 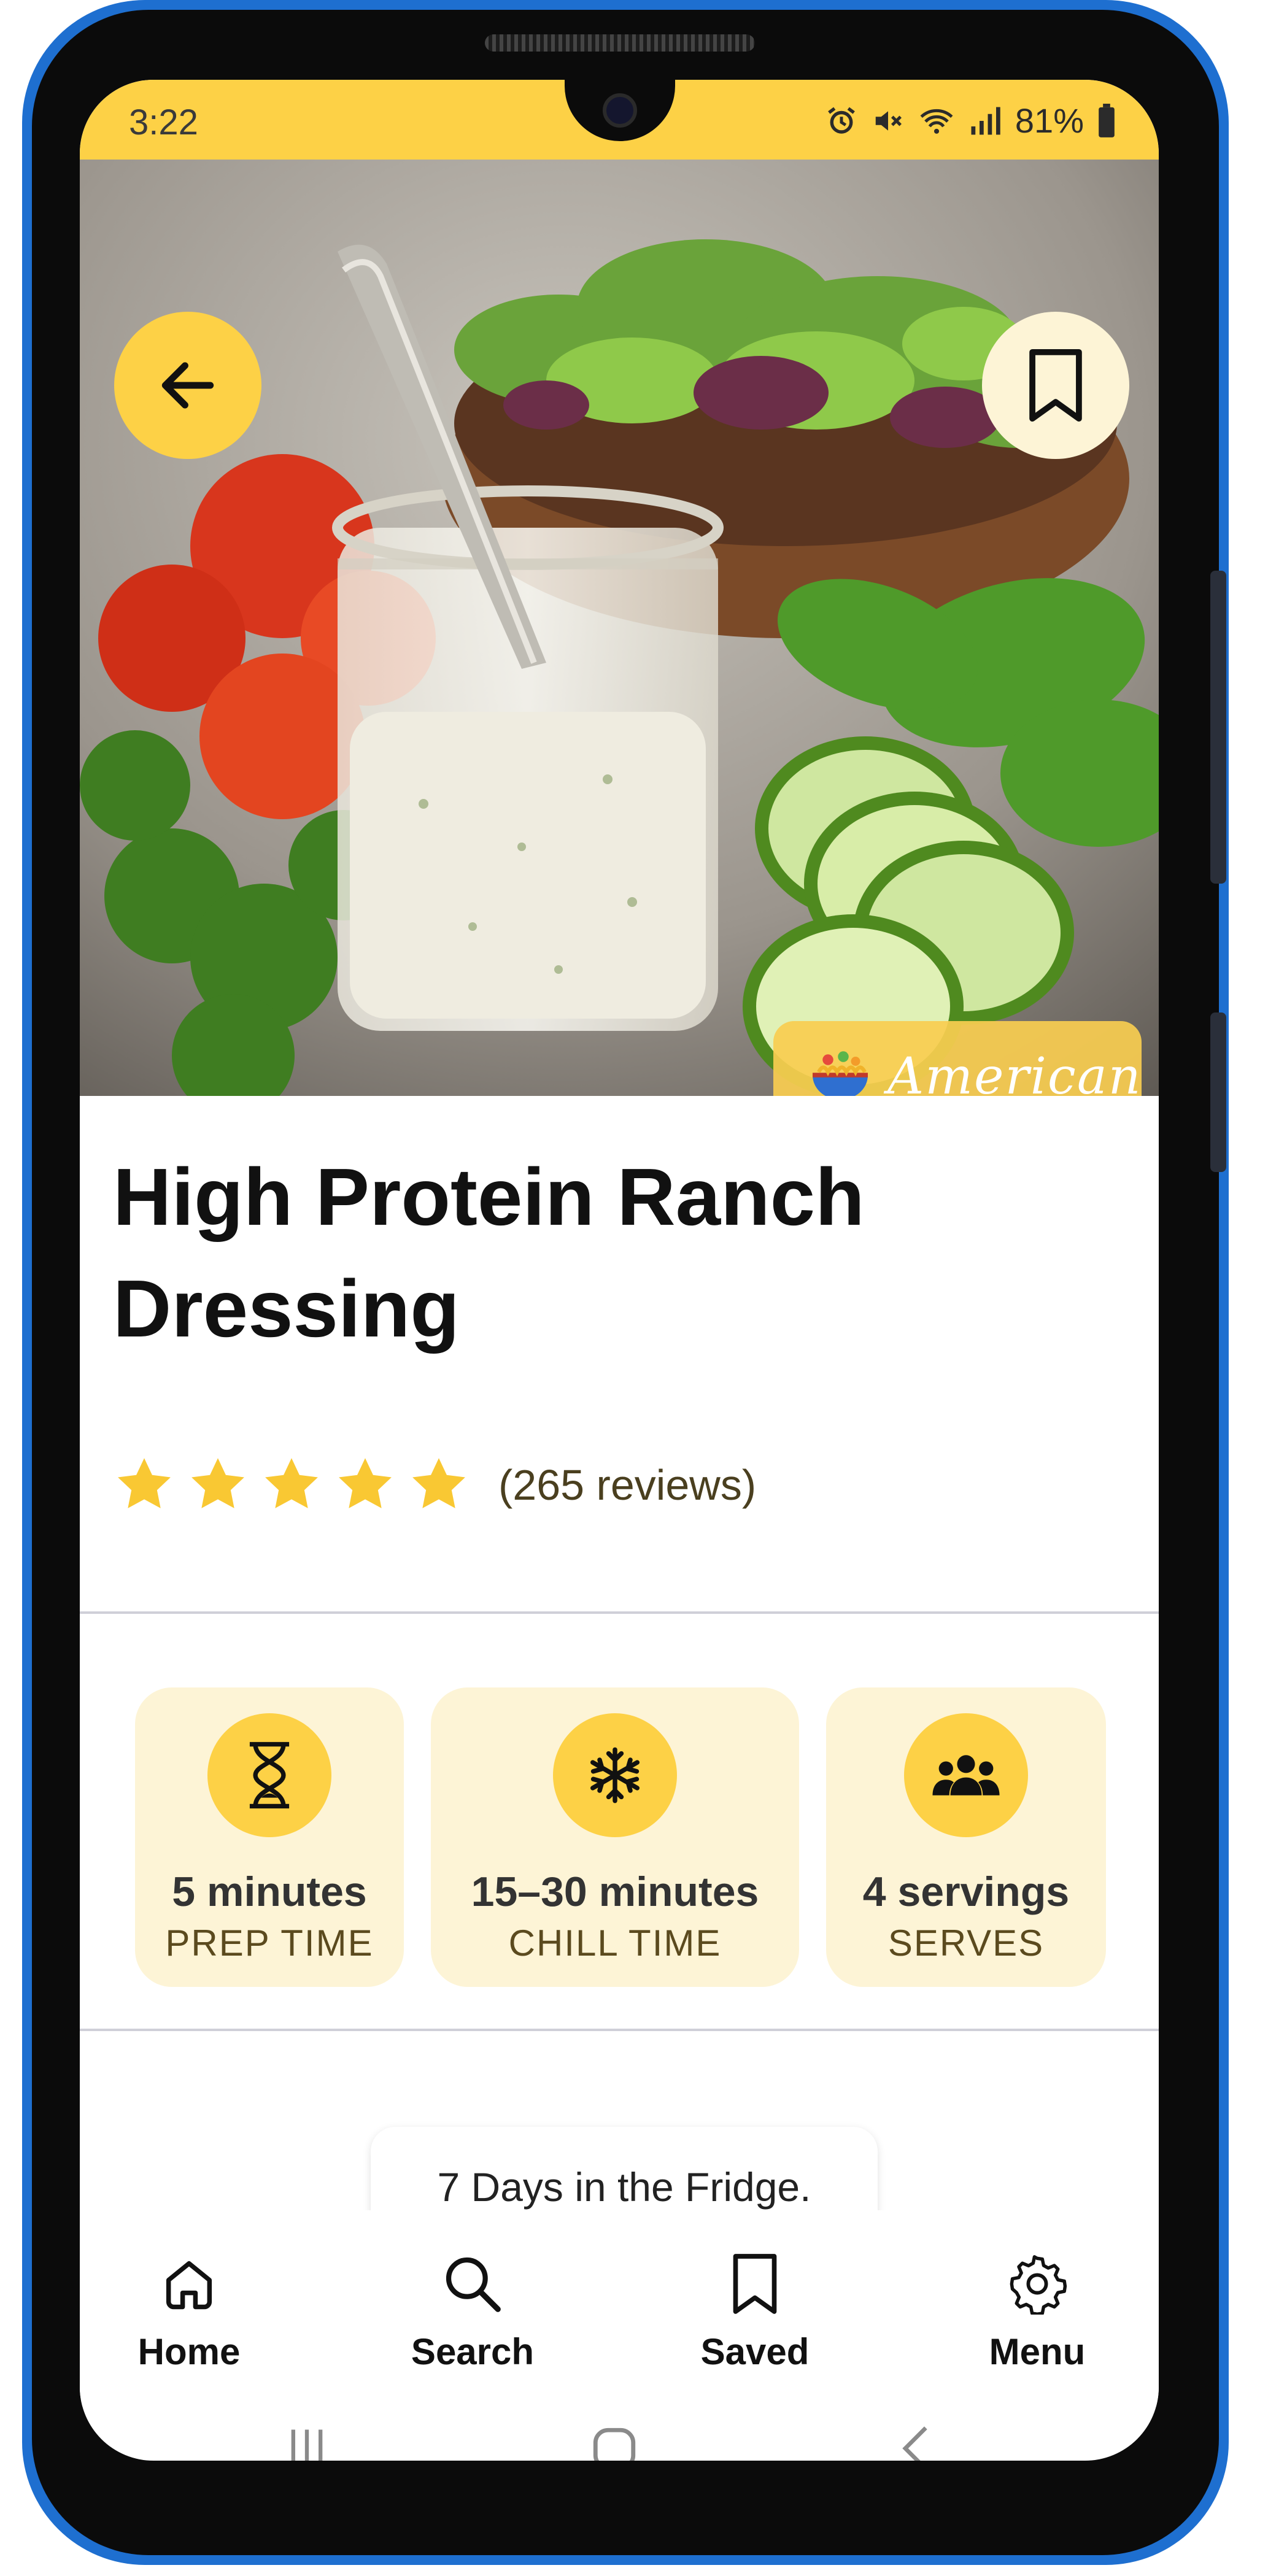 What do you see at coordinates (189, 2351) in the screenshot?
I see `nav-home-label: Home` at bounding box center [189, 2351].